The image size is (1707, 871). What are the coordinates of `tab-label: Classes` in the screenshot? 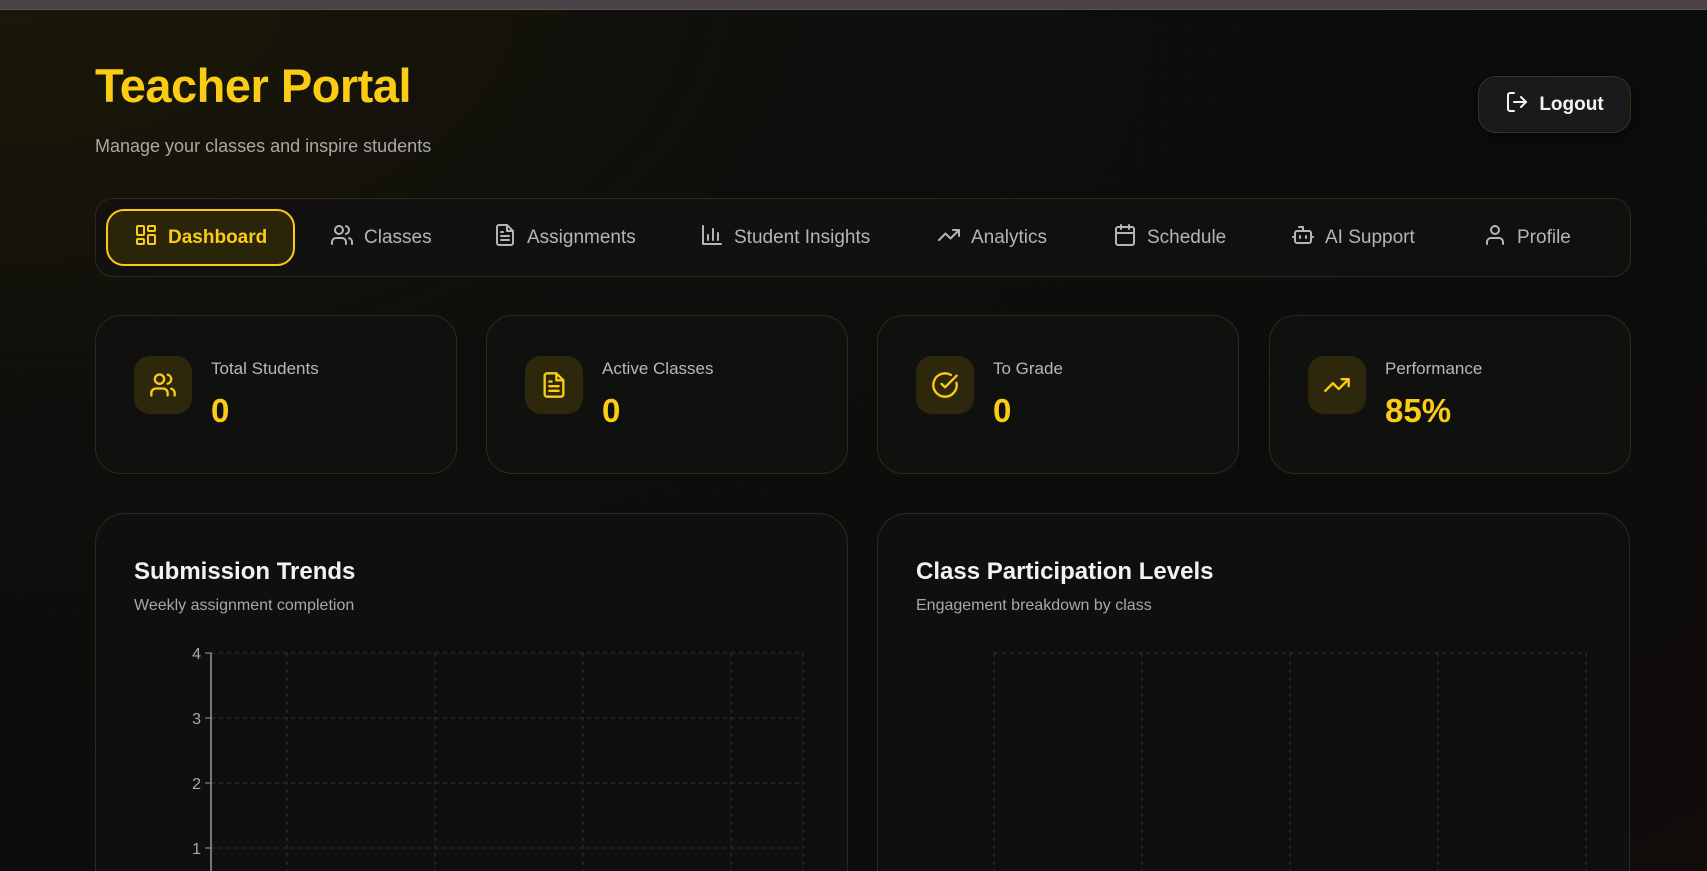 It's located at (398, 237).